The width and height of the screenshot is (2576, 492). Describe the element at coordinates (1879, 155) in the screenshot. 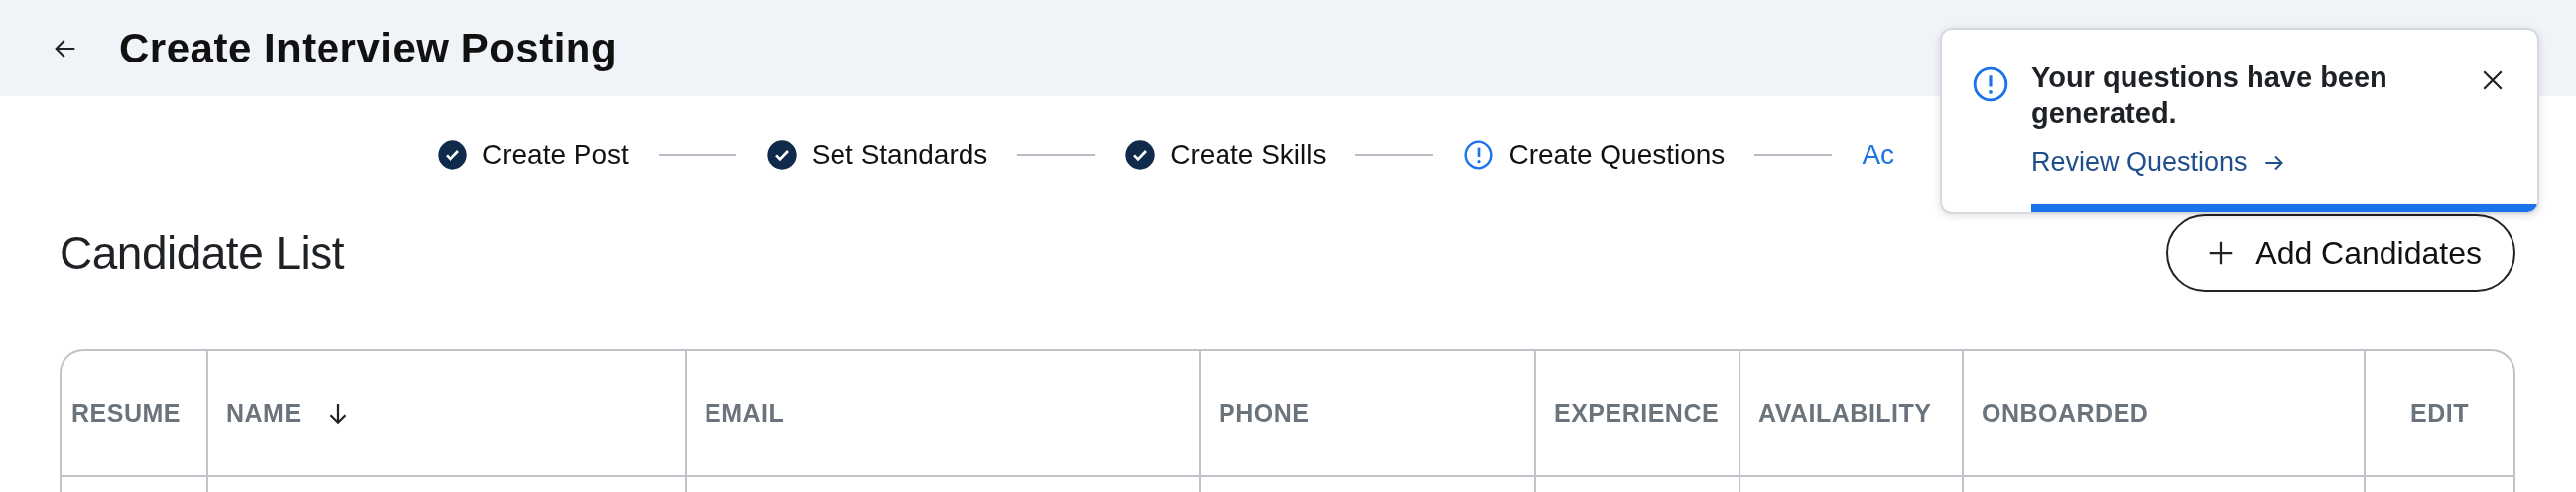

I see `step-label: Ac` at that location.